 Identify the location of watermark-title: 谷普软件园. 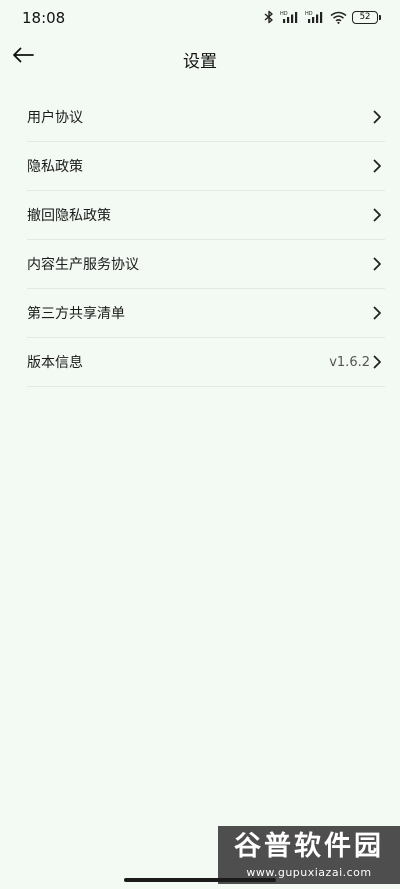
(309, 846).